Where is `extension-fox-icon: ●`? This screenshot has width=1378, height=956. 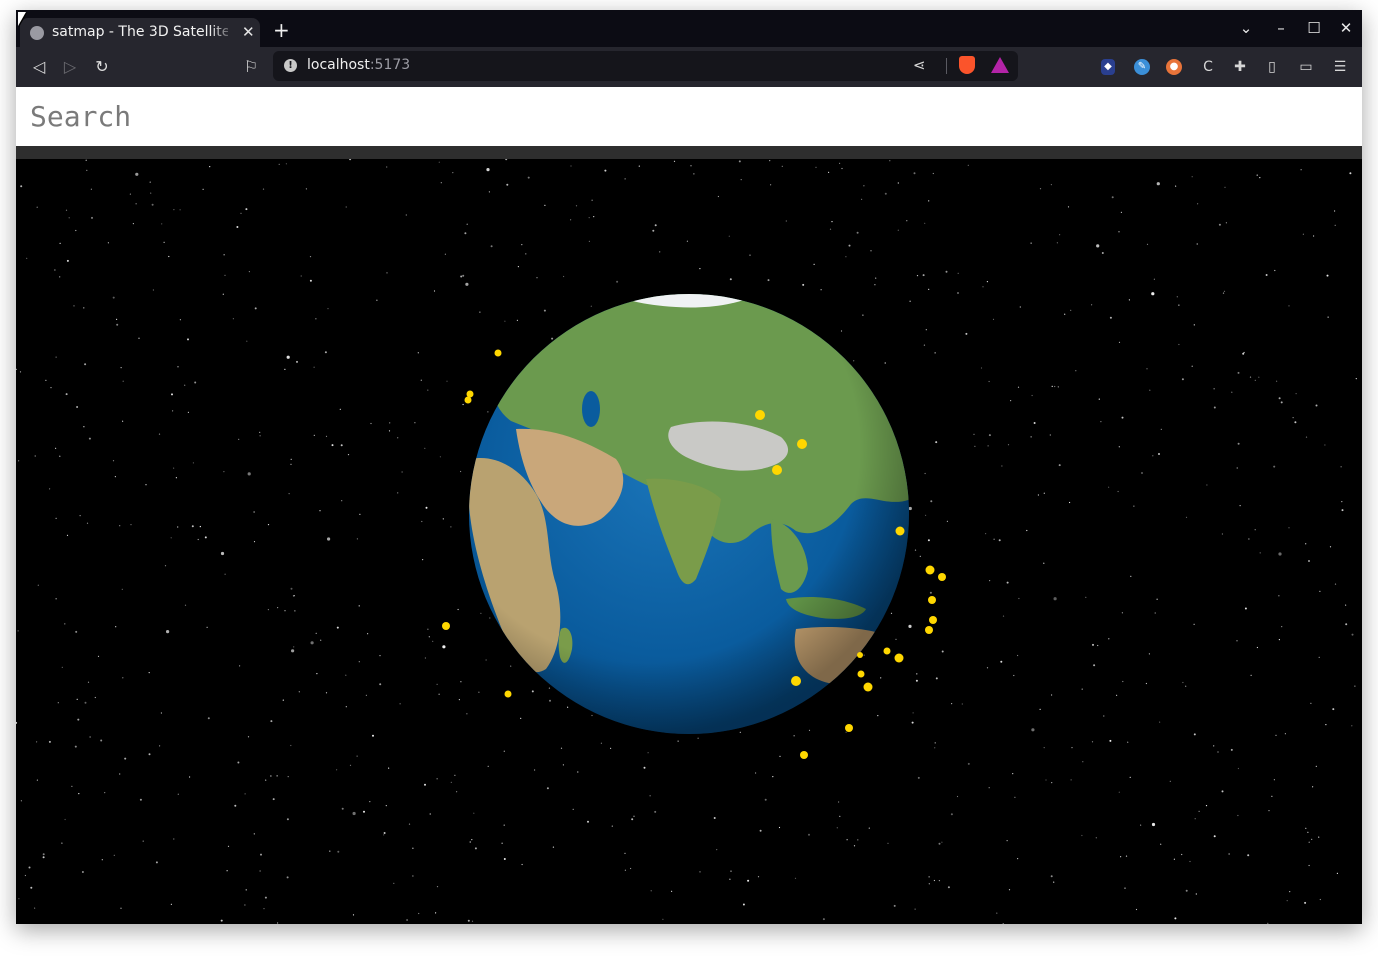
extension-fox-icon: ● is located at coordinates (1174, 67).